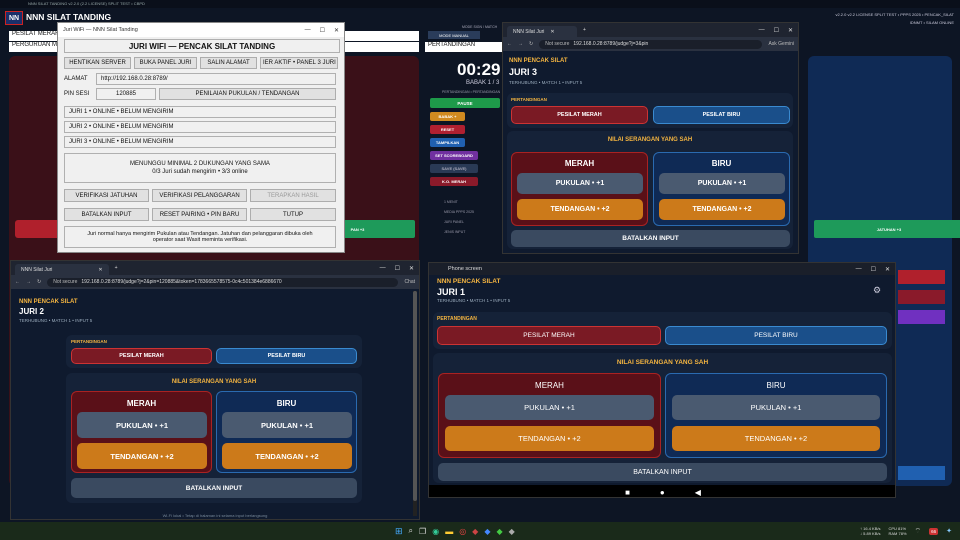 Image resolution: width=960 pixels, height=540 pixels. I want to click on juri3-tab: NNN Silat Juri ✕, so click(542, 31).